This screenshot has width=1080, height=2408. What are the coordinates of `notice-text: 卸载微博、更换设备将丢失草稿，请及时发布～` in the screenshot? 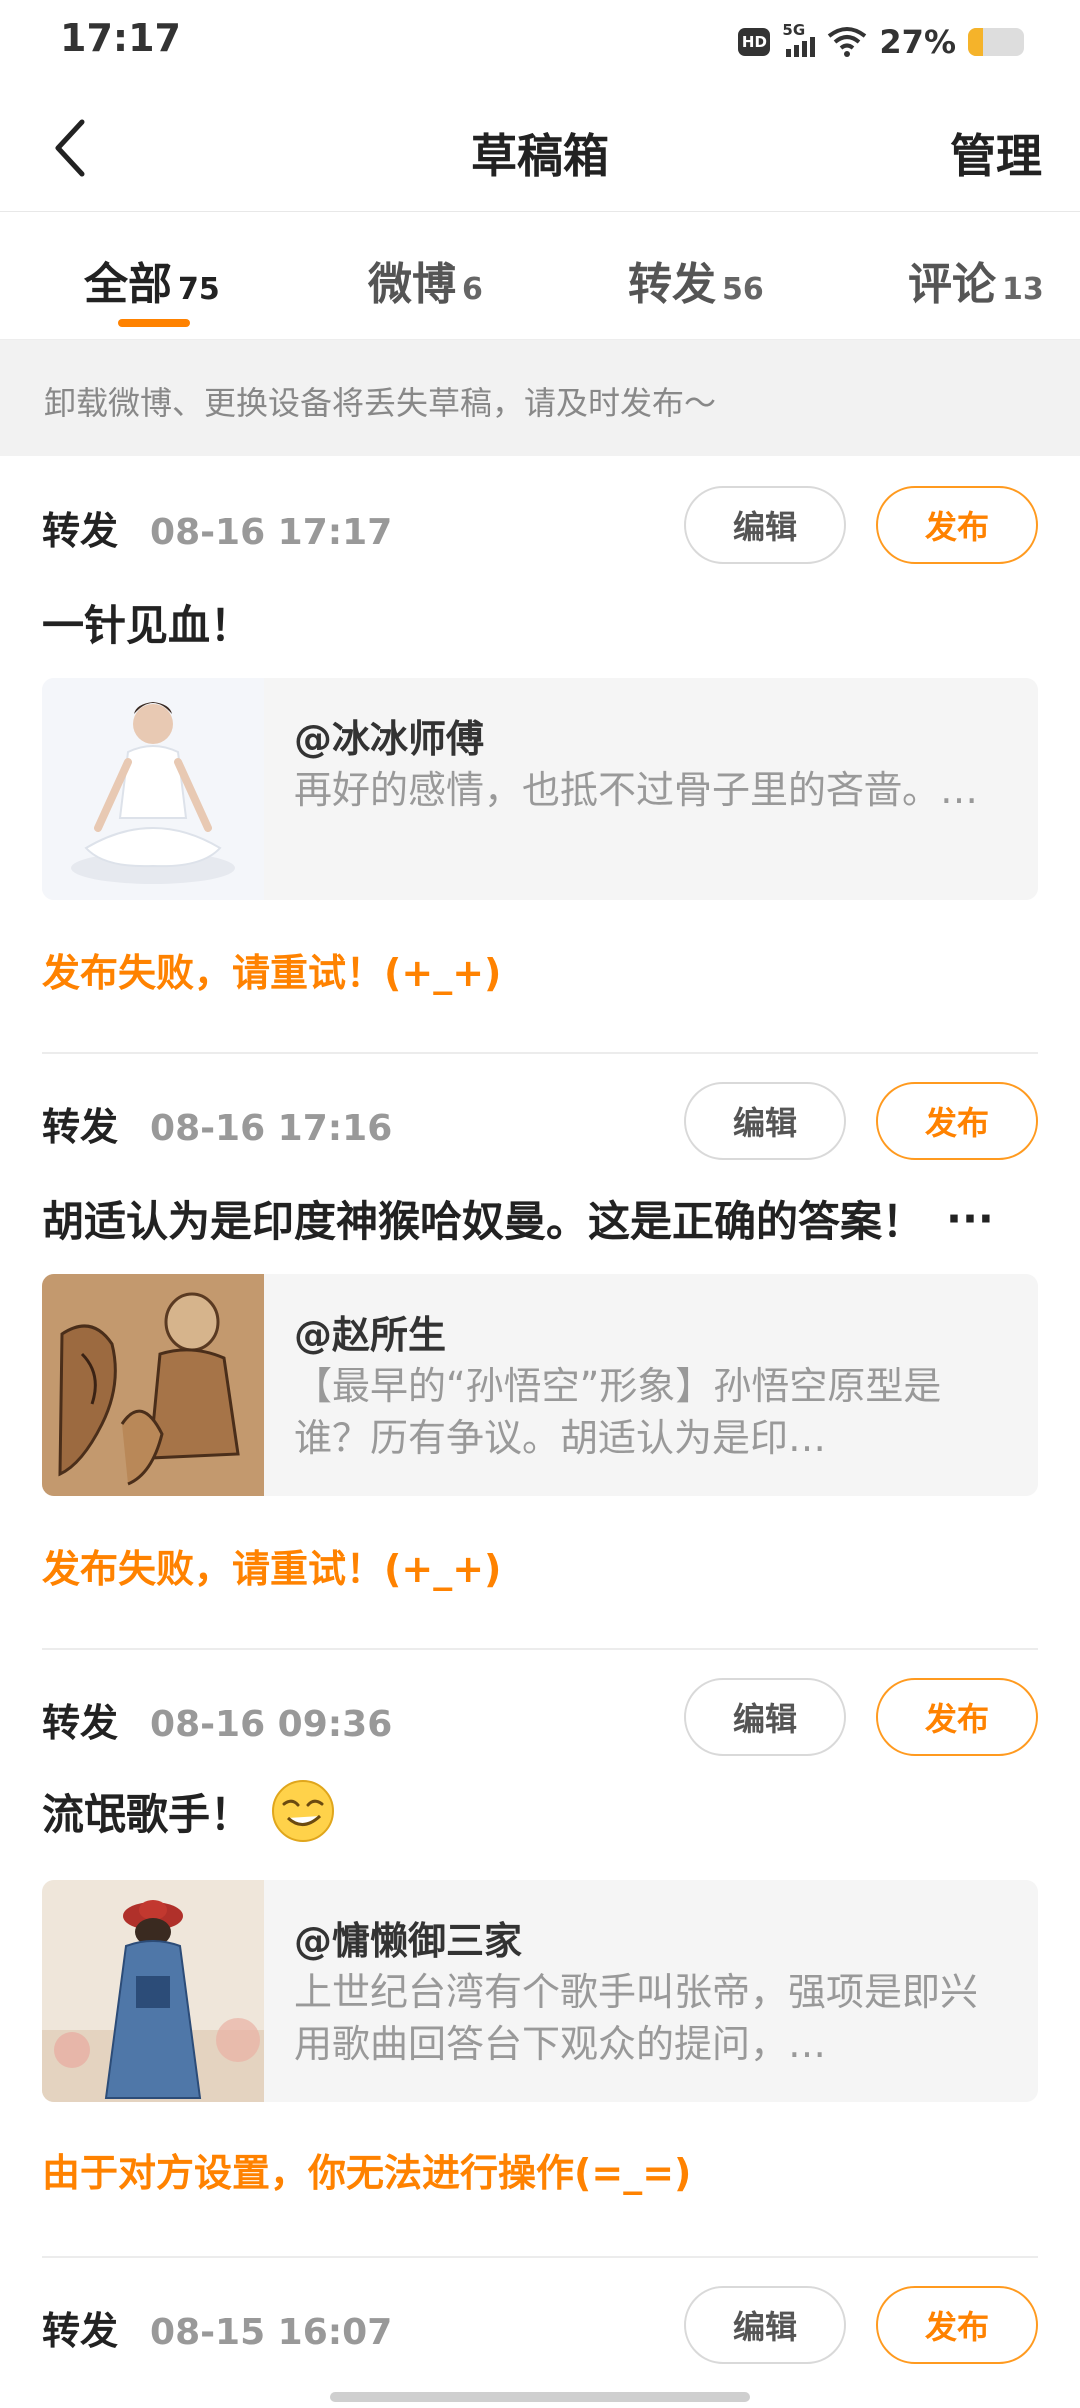 It's located at (380, 403).